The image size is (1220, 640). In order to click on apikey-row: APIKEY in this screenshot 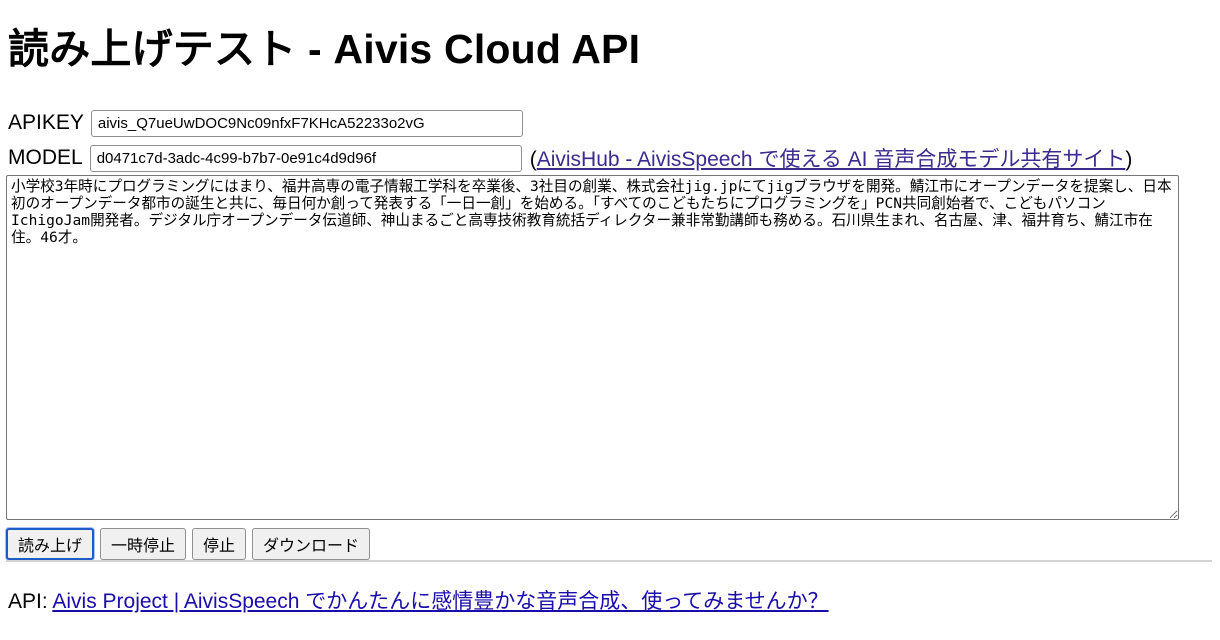, I will do `click(265, 123)`.